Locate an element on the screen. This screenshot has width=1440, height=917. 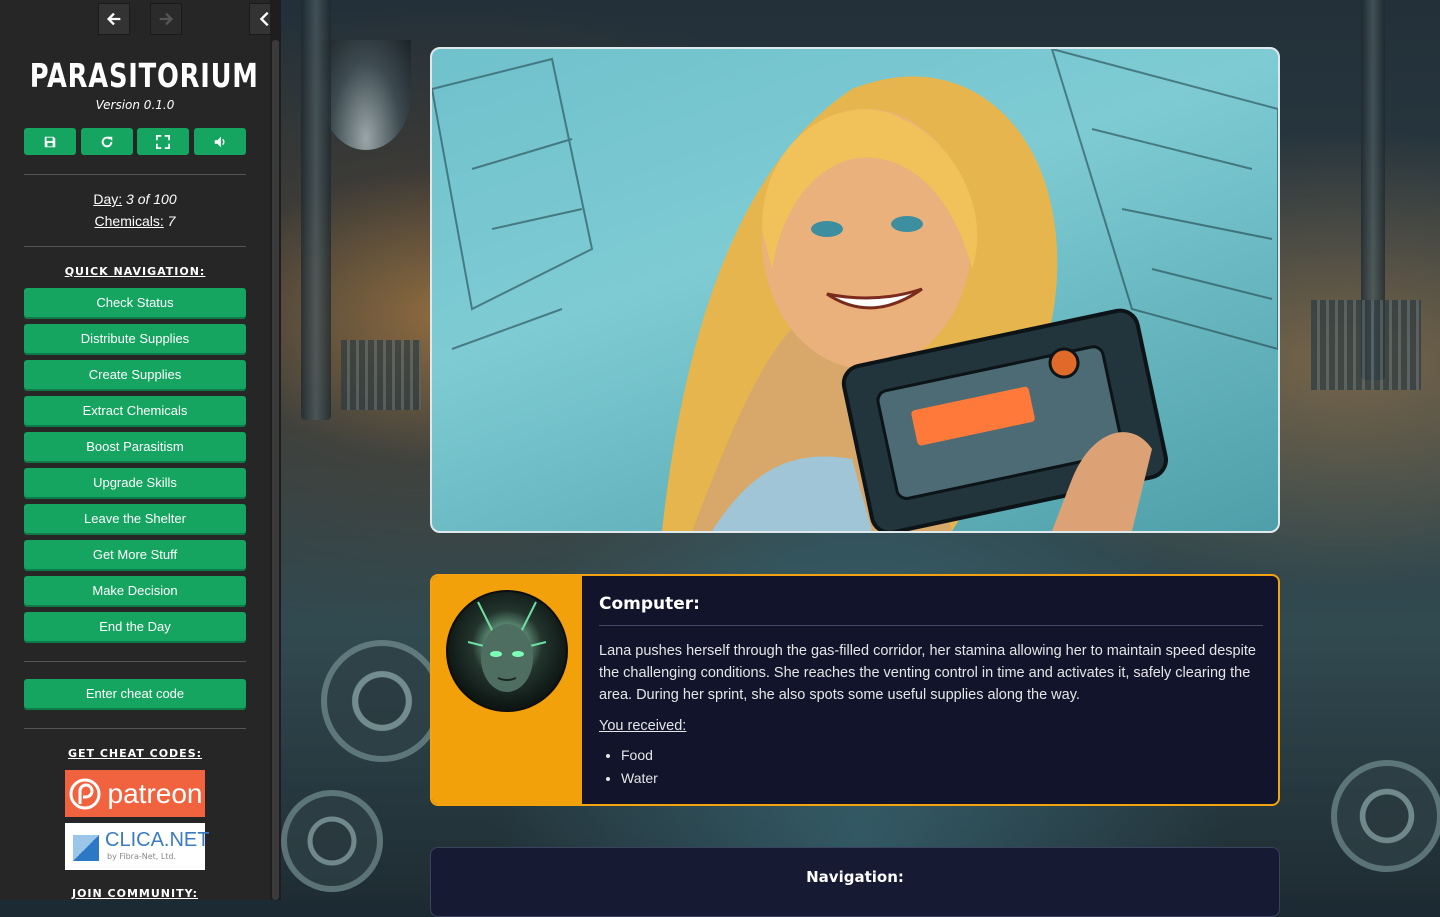
day-stat: Day: 3 of 100 is located at coordinates (135, 199).